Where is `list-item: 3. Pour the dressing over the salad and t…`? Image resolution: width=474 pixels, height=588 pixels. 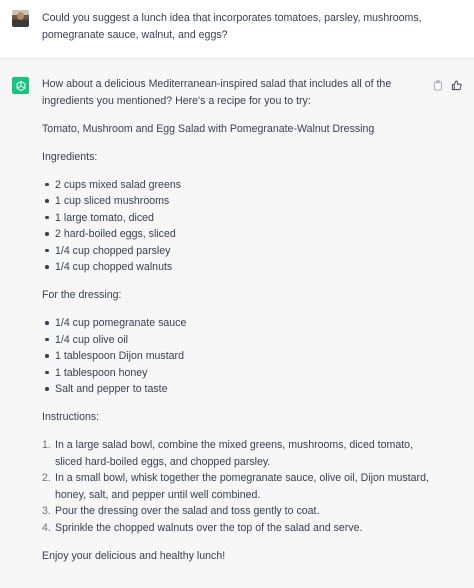
list-item: 3. Pour the dressing over the salad and t… is located at coordinates (237, 511).